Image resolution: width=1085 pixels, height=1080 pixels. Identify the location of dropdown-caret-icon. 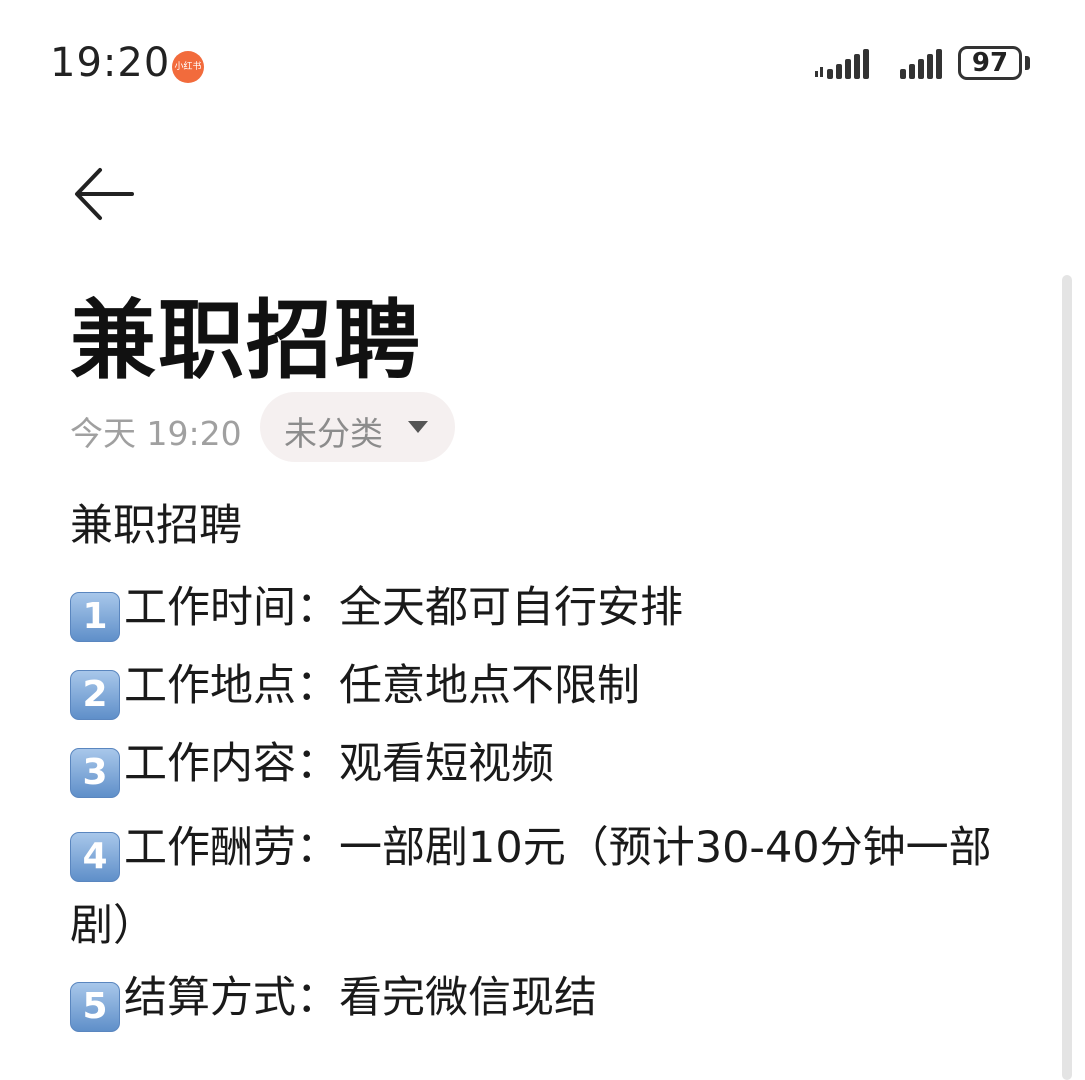
(418, 427).